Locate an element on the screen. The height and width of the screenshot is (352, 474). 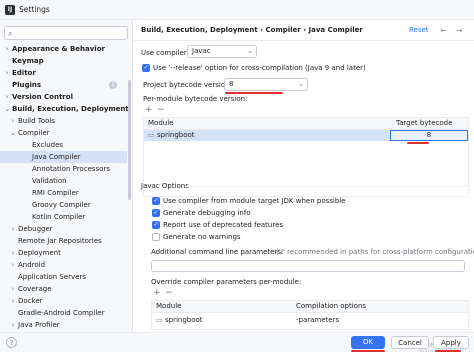
sidebar-item: Gradle-Android Compiler is located at coordinates (63, 313).